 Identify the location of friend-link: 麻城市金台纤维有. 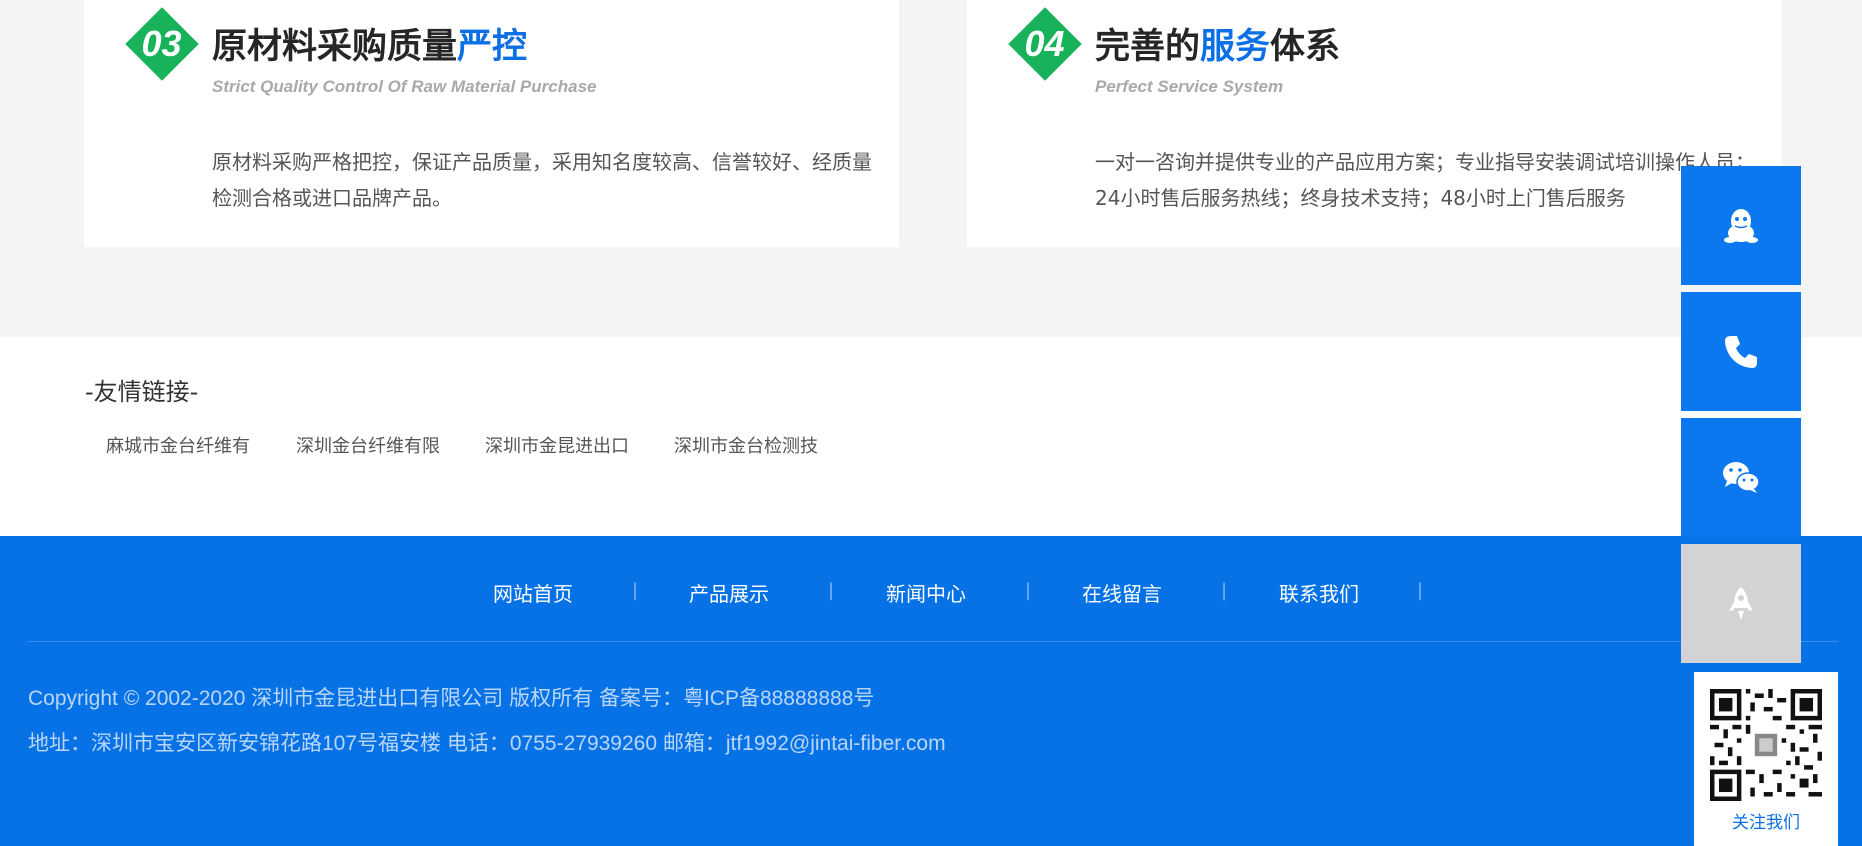
(178, 445).